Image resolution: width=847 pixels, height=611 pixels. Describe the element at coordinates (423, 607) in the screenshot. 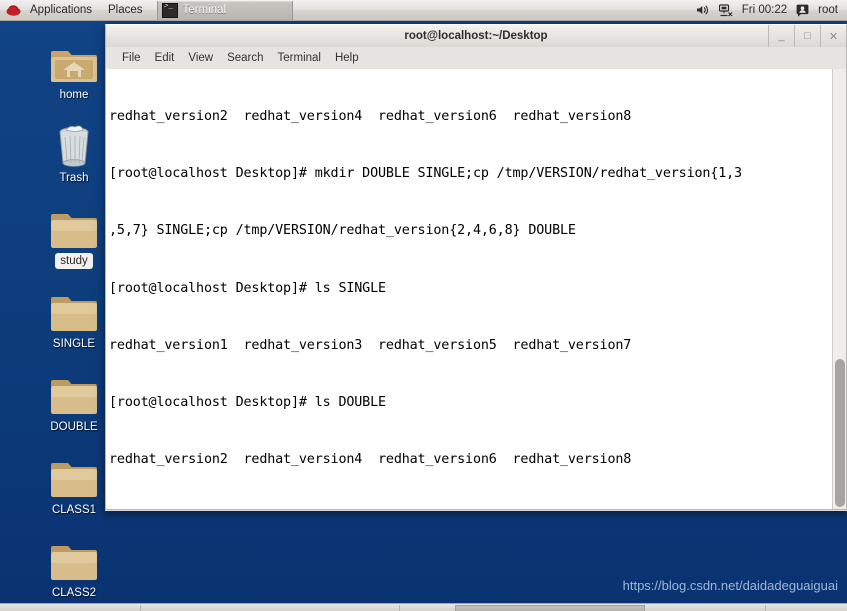

I see `bottom-panel` at that location.